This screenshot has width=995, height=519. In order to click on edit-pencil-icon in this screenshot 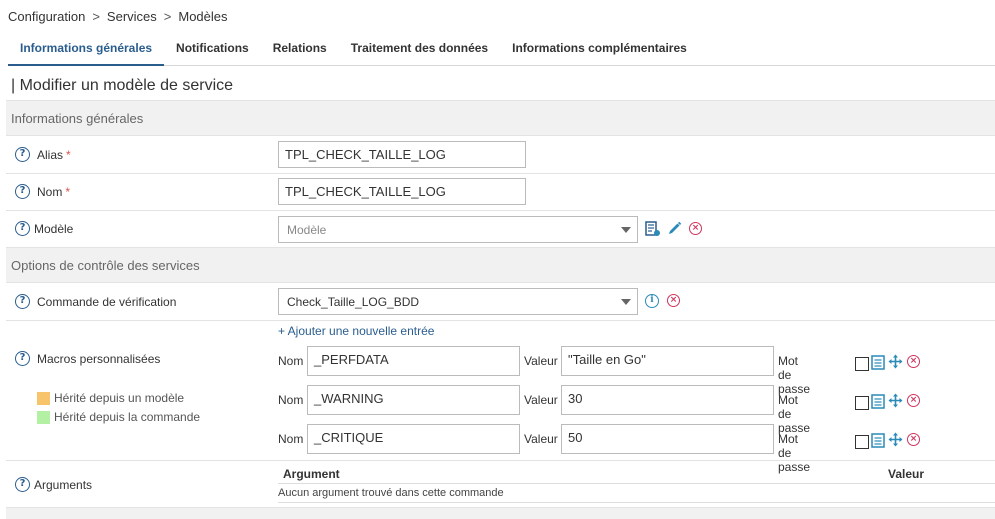, I will do `click(674, 228)`.